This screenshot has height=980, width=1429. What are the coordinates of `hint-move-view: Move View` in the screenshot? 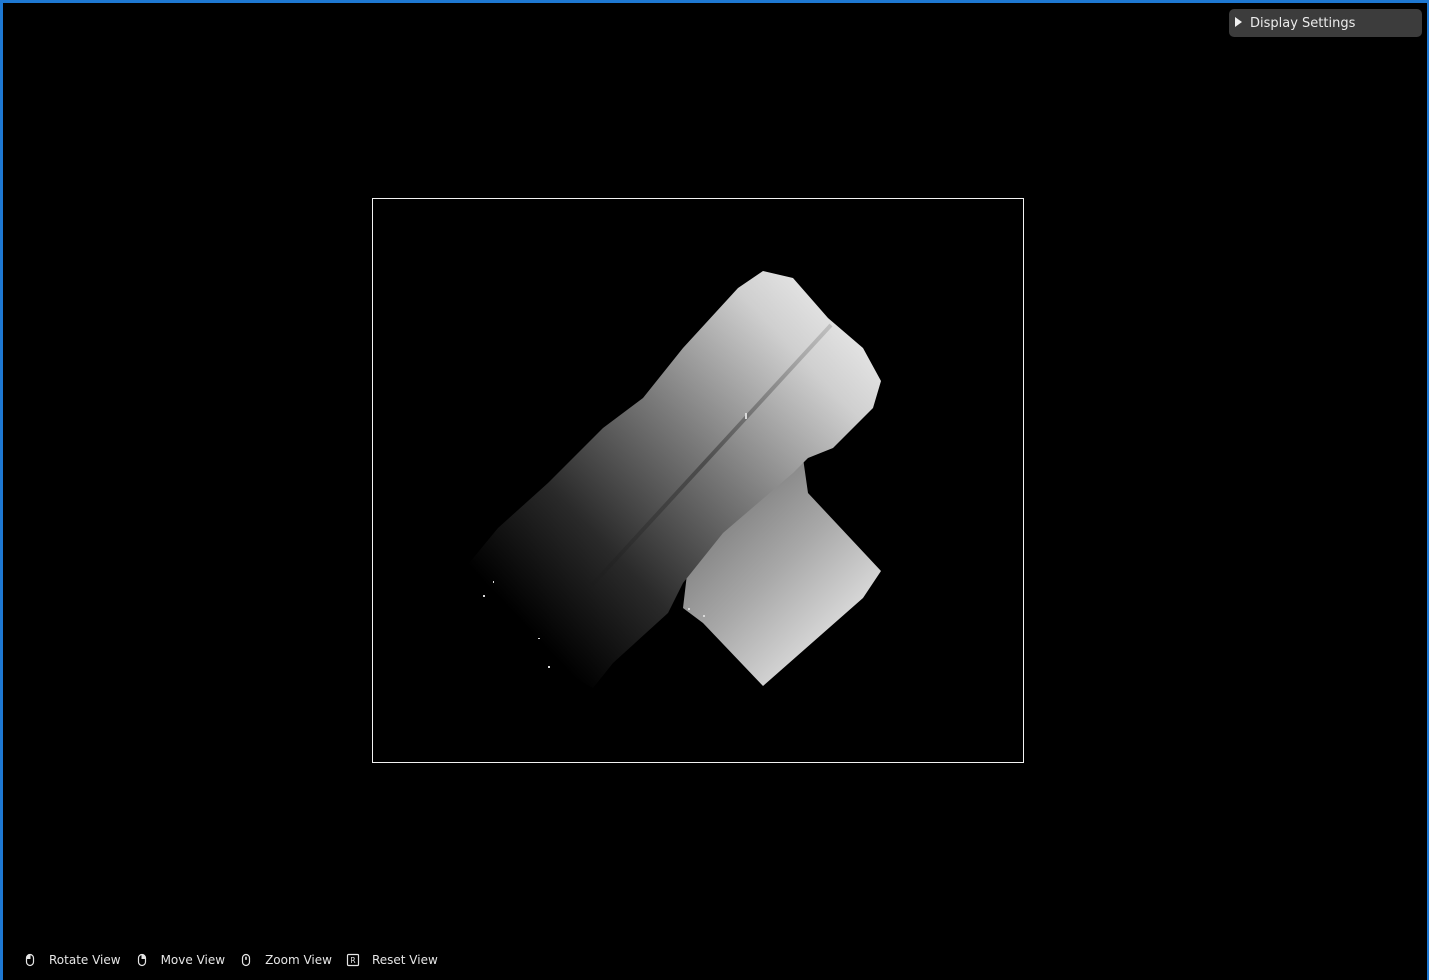 It's located at (180, 960).